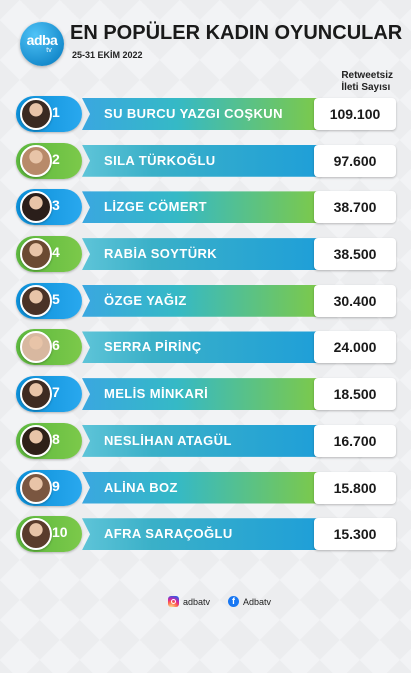  Describe the element at coordinates (205, 350) in the screenshot. I see `ranking-row: 6 SERRA PİRİNÇ 24.000` at that location.